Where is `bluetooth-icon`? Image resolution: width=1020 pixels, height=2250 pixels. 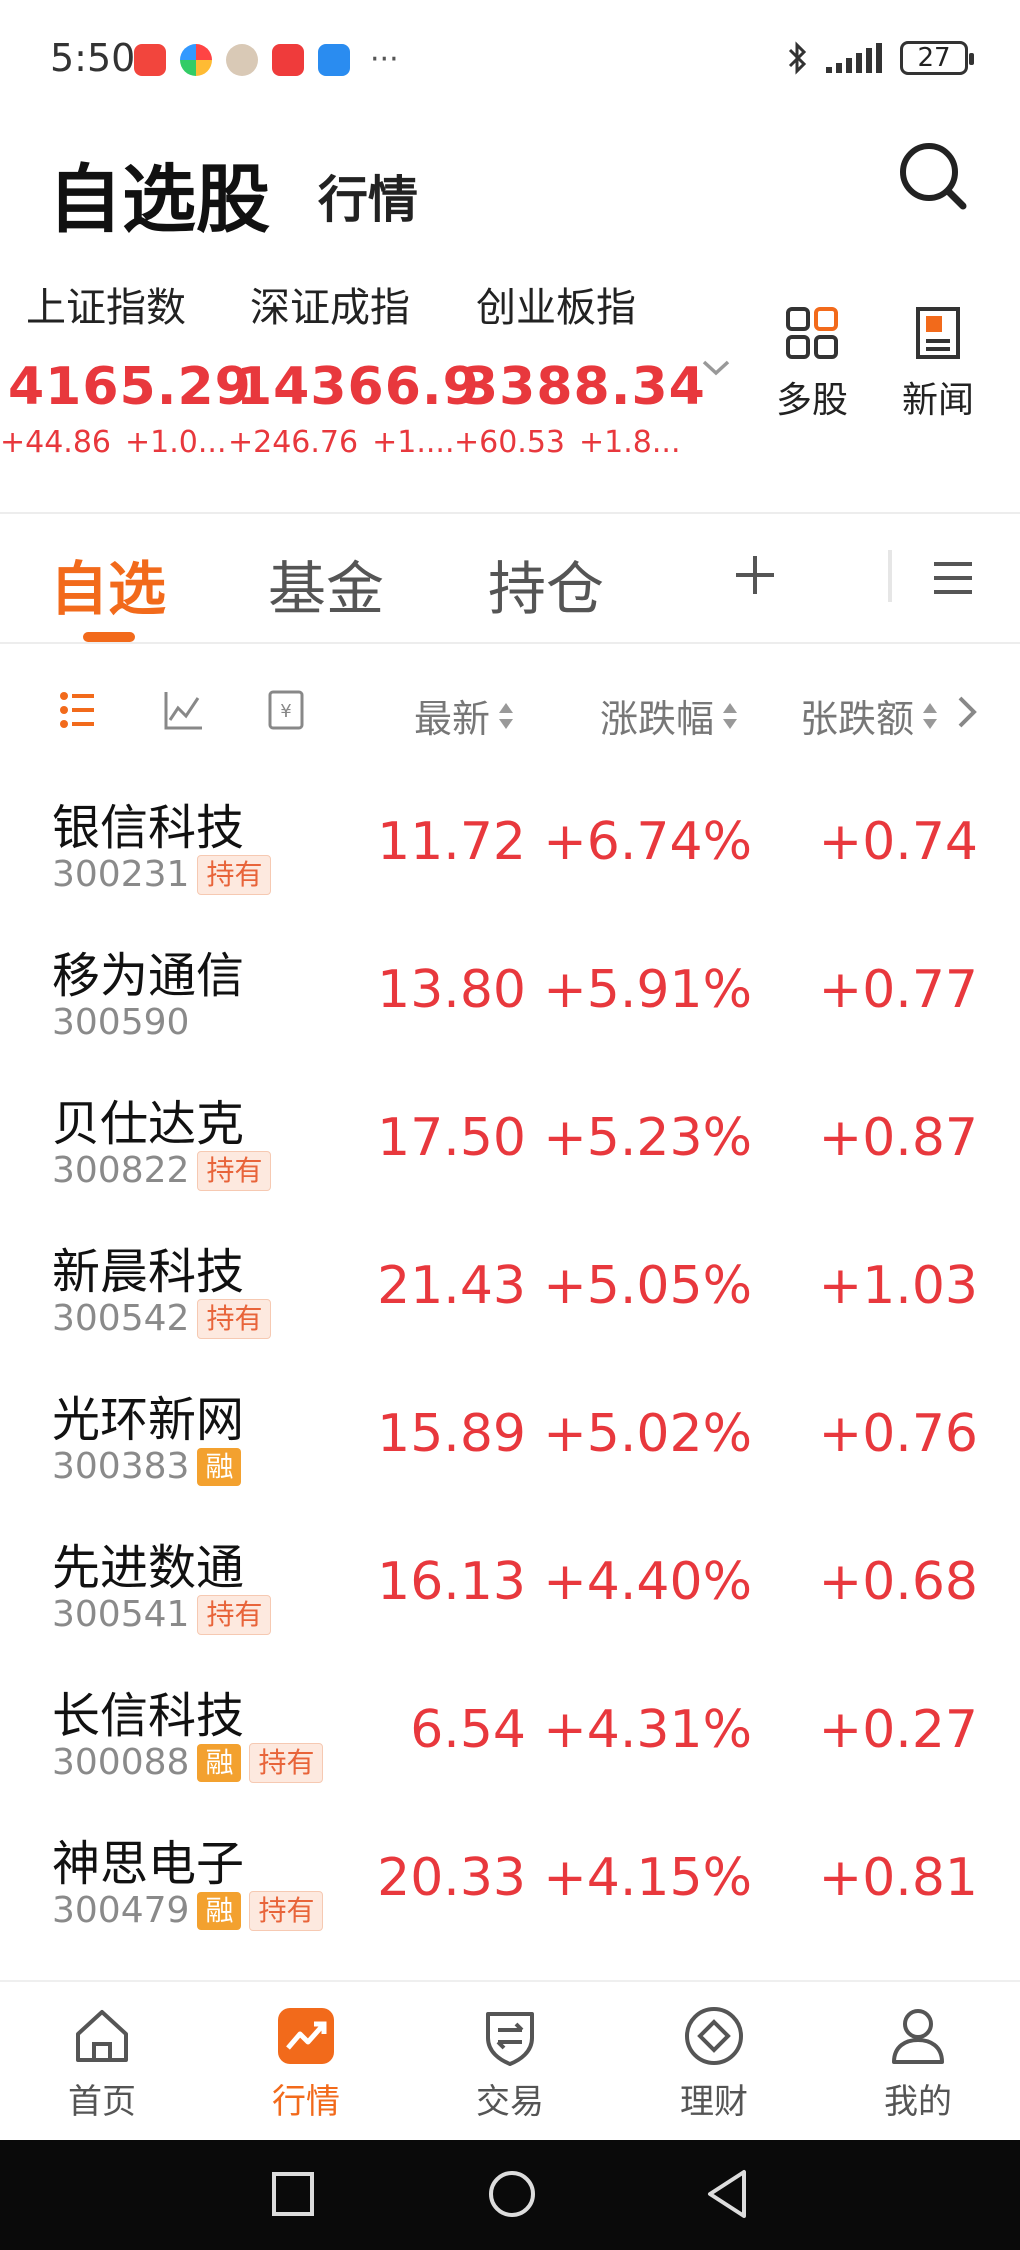
bluetooth-icon is located at coordinates (797, 58).